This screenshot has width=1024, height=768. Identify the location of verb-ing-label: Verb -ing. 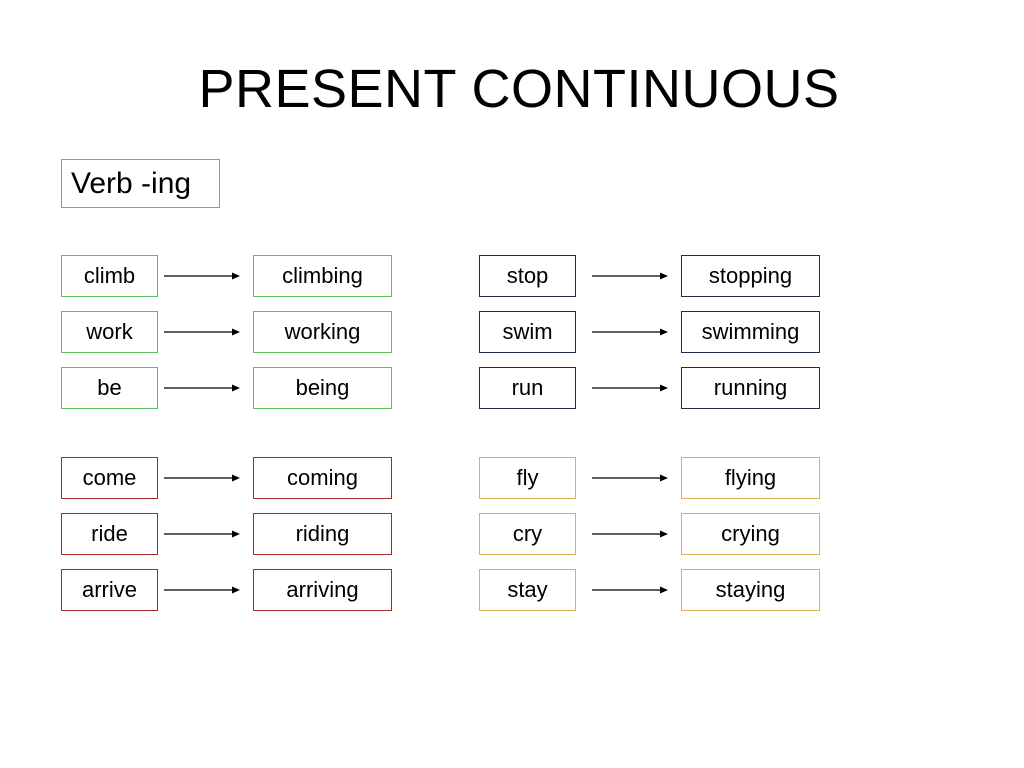
(140, 183).